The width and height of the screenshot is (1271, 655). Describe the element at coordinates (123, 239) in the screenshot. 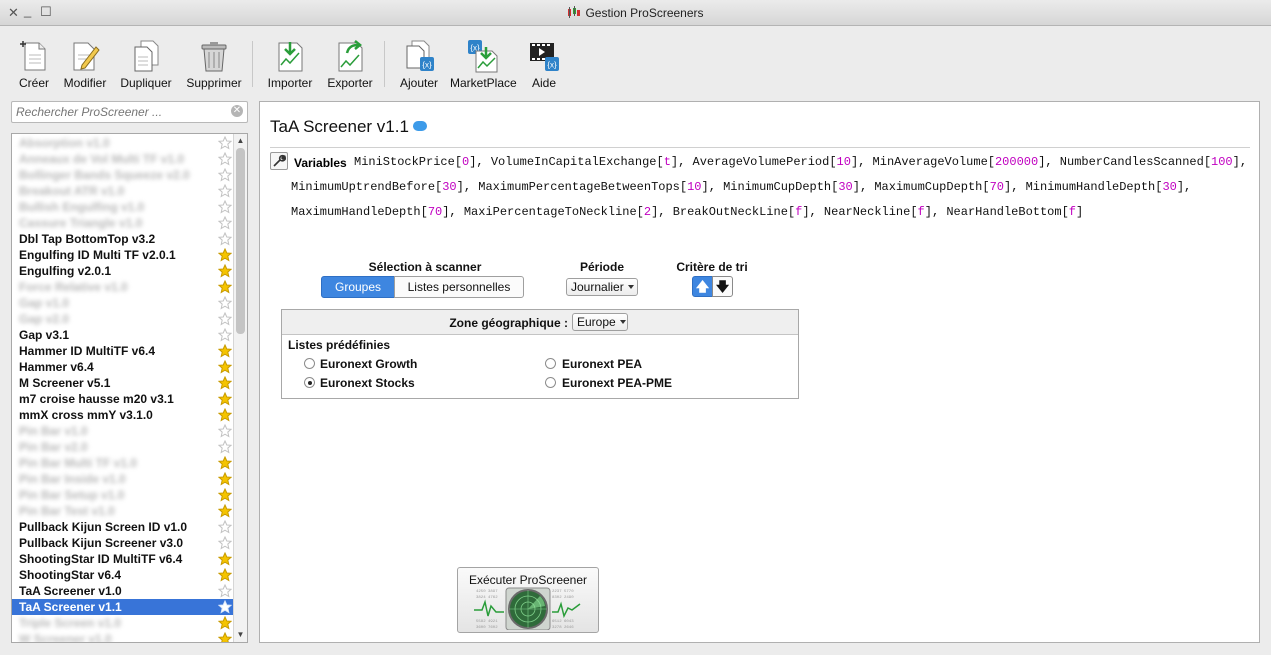

I see `screener-list-item: Dbl Tap BottomTop v3.2` at that location.